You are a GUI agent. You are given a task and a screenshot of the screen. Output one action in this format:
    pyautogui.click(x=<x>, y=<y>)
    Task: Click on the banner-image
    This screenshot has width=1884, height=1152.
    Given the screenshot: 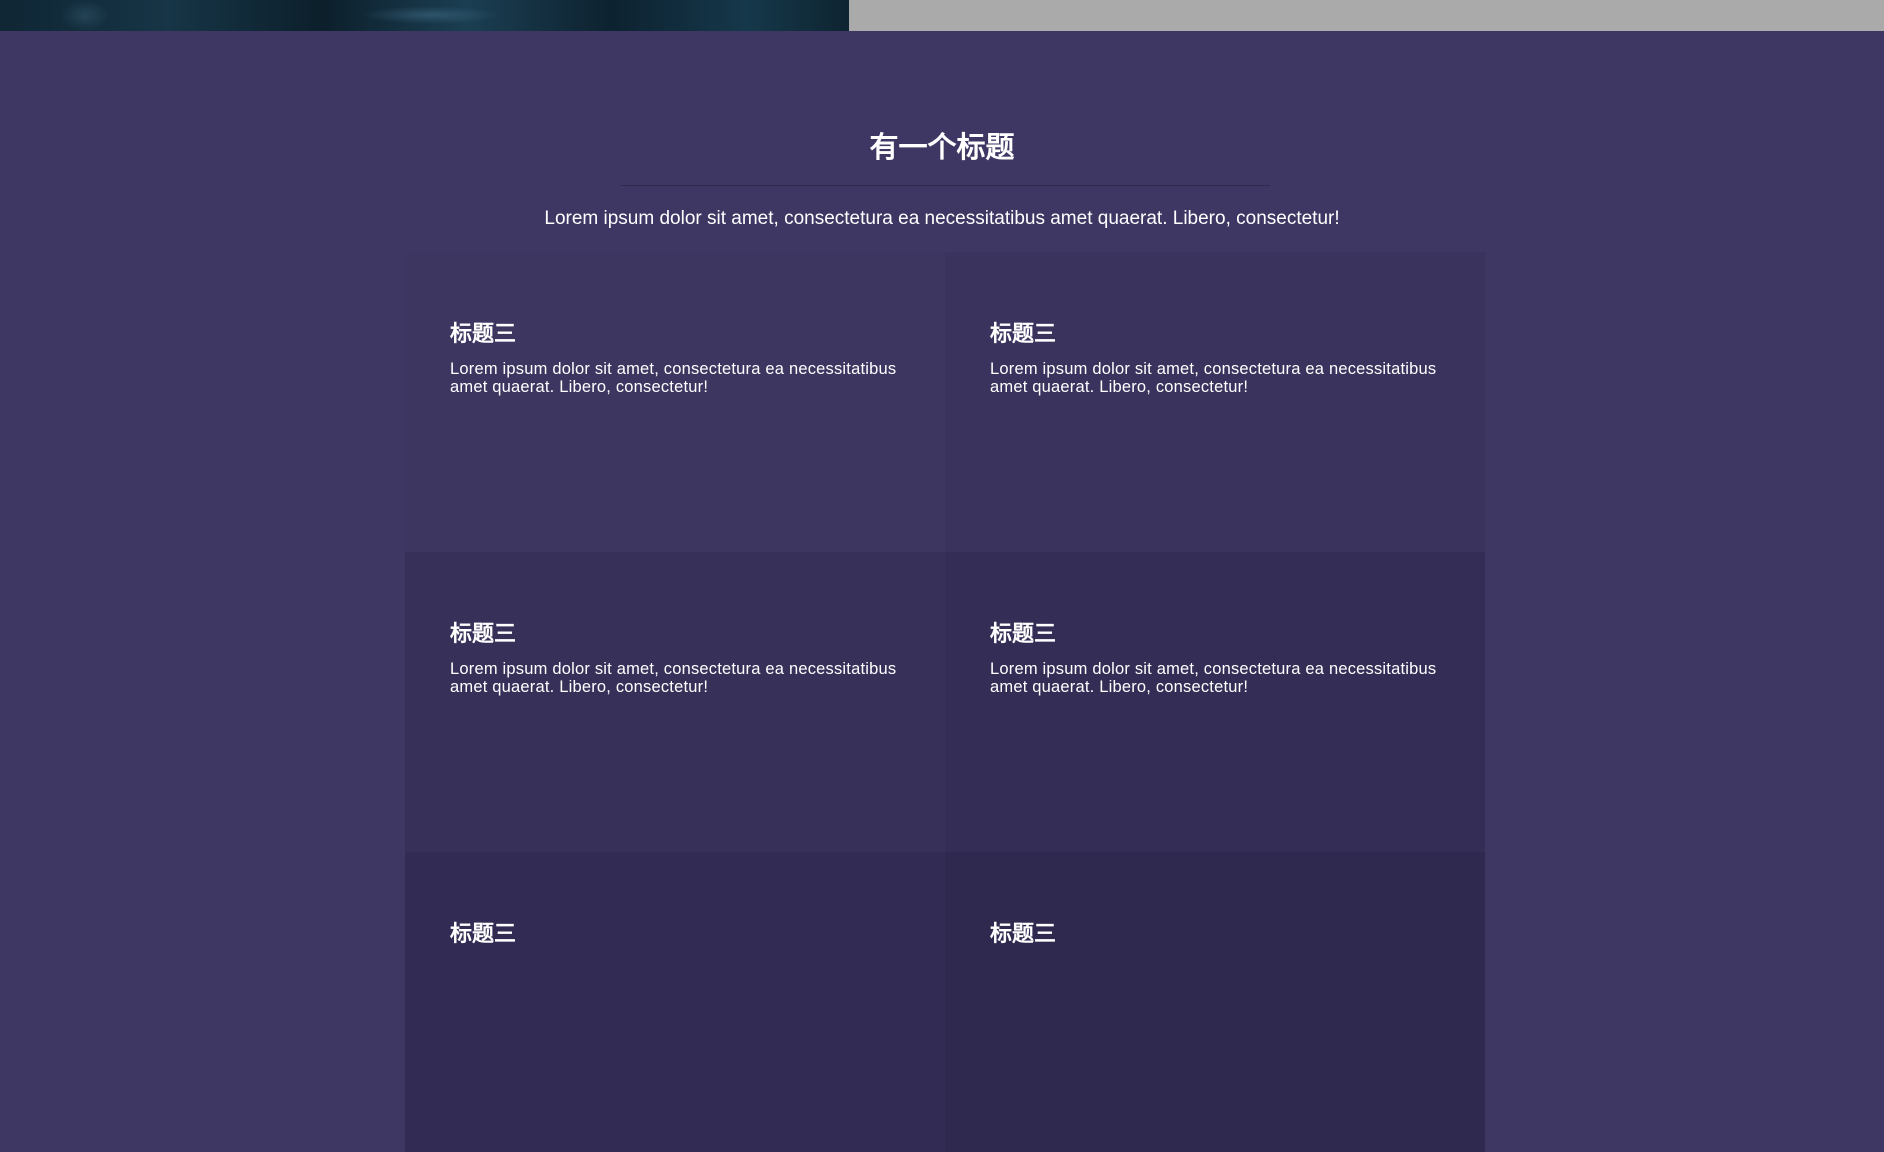 What is the action you would take?
    pyautogui.click(x=424, y=15)
    